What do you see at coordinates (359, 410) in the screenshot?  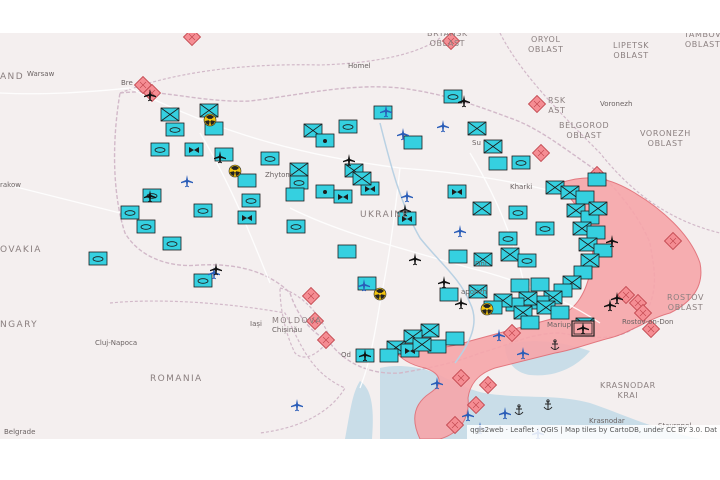 I see `sea-west` at bounding box center [359, 410].